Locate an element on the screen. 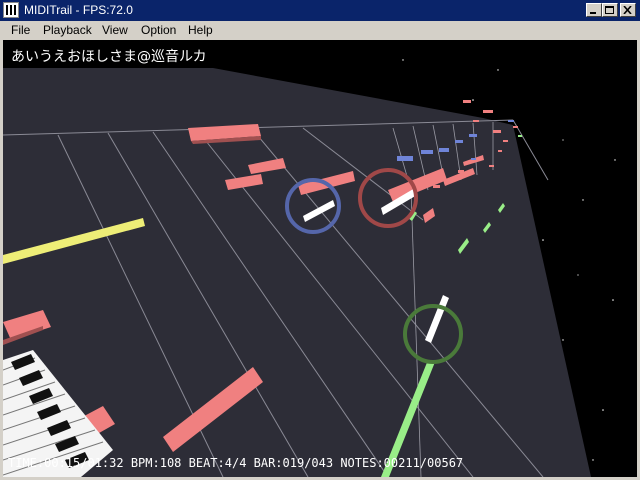  title-bar: MIDITrail - FPS:72.0 is located at coordinates (320, 10).